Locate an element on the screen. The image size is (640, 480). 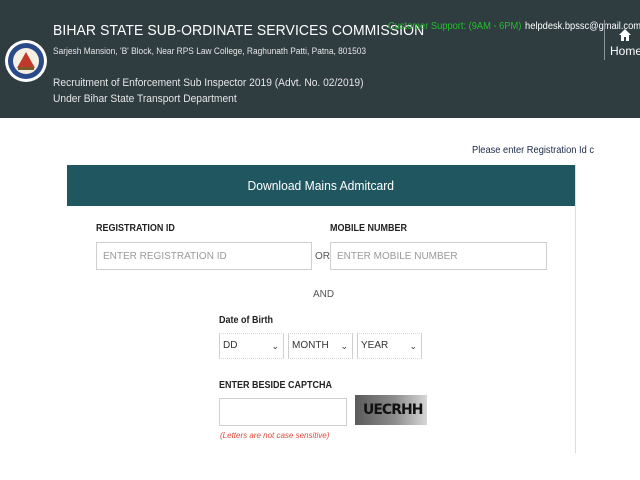
mobile-number-label: MOBILE NUMBER is located at coordinates (369, 228).